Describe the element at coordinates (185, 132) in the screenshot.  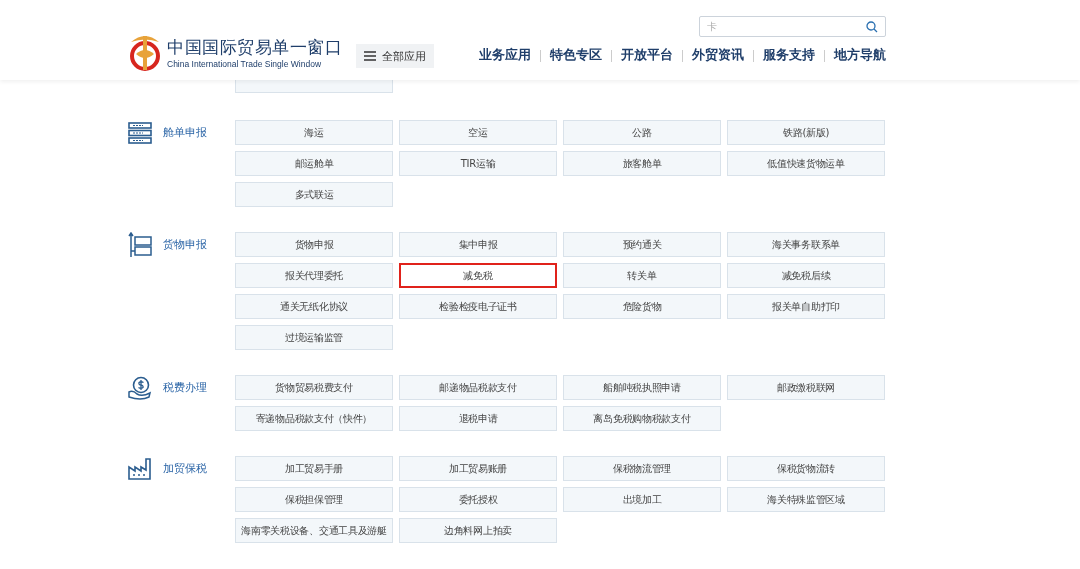
I see `category-label: 舱单申报` at that location.